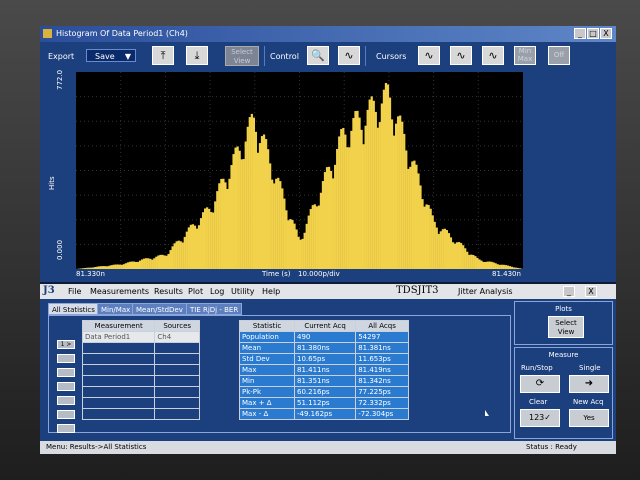 This screenshot has height=480, width=640. I want to click on menu-utility: Utility, so click(243, 291).